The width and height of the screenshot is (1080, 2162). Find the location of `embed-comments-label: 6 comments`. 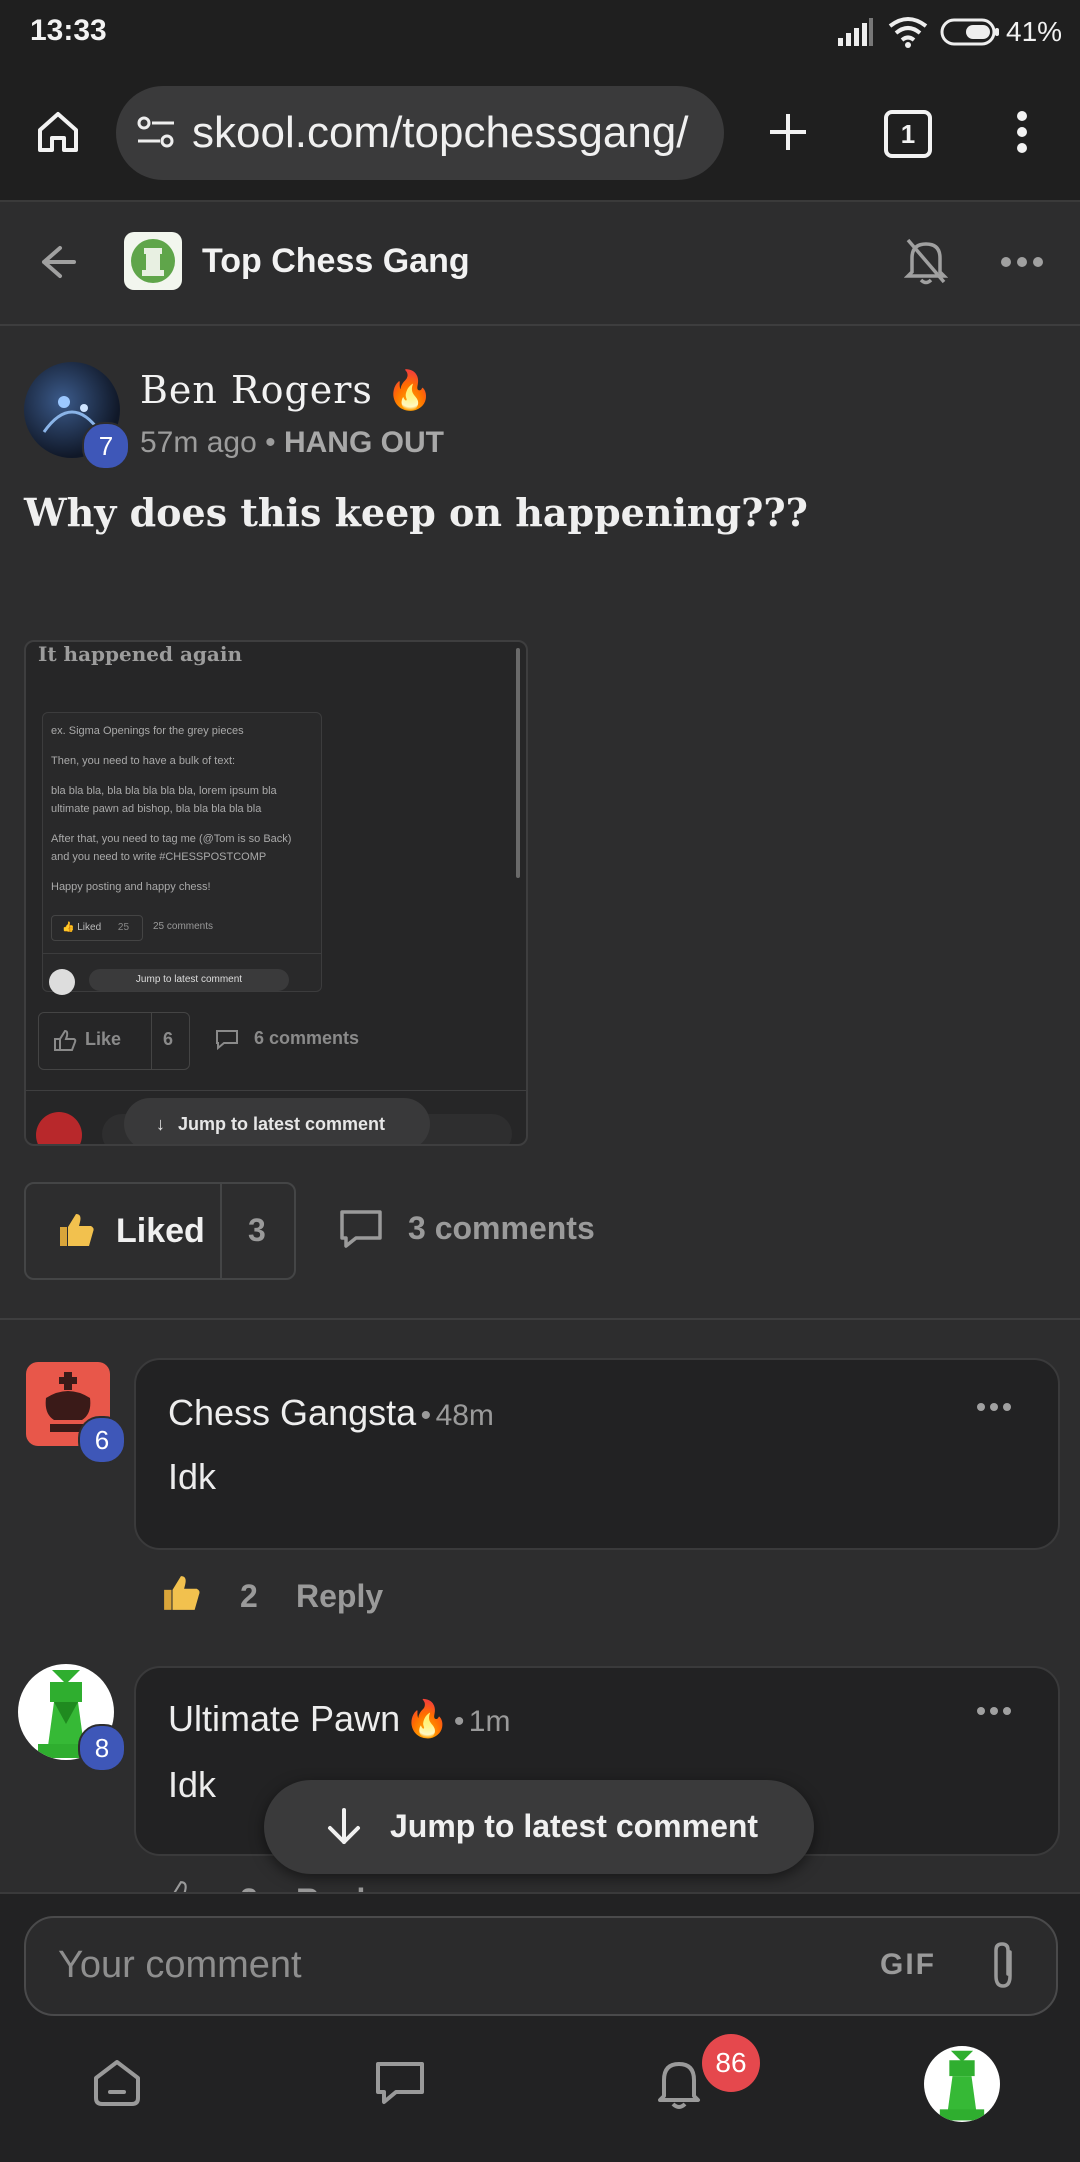

embed-comments-label: 6 comments is located at coordinates (307, 1038).